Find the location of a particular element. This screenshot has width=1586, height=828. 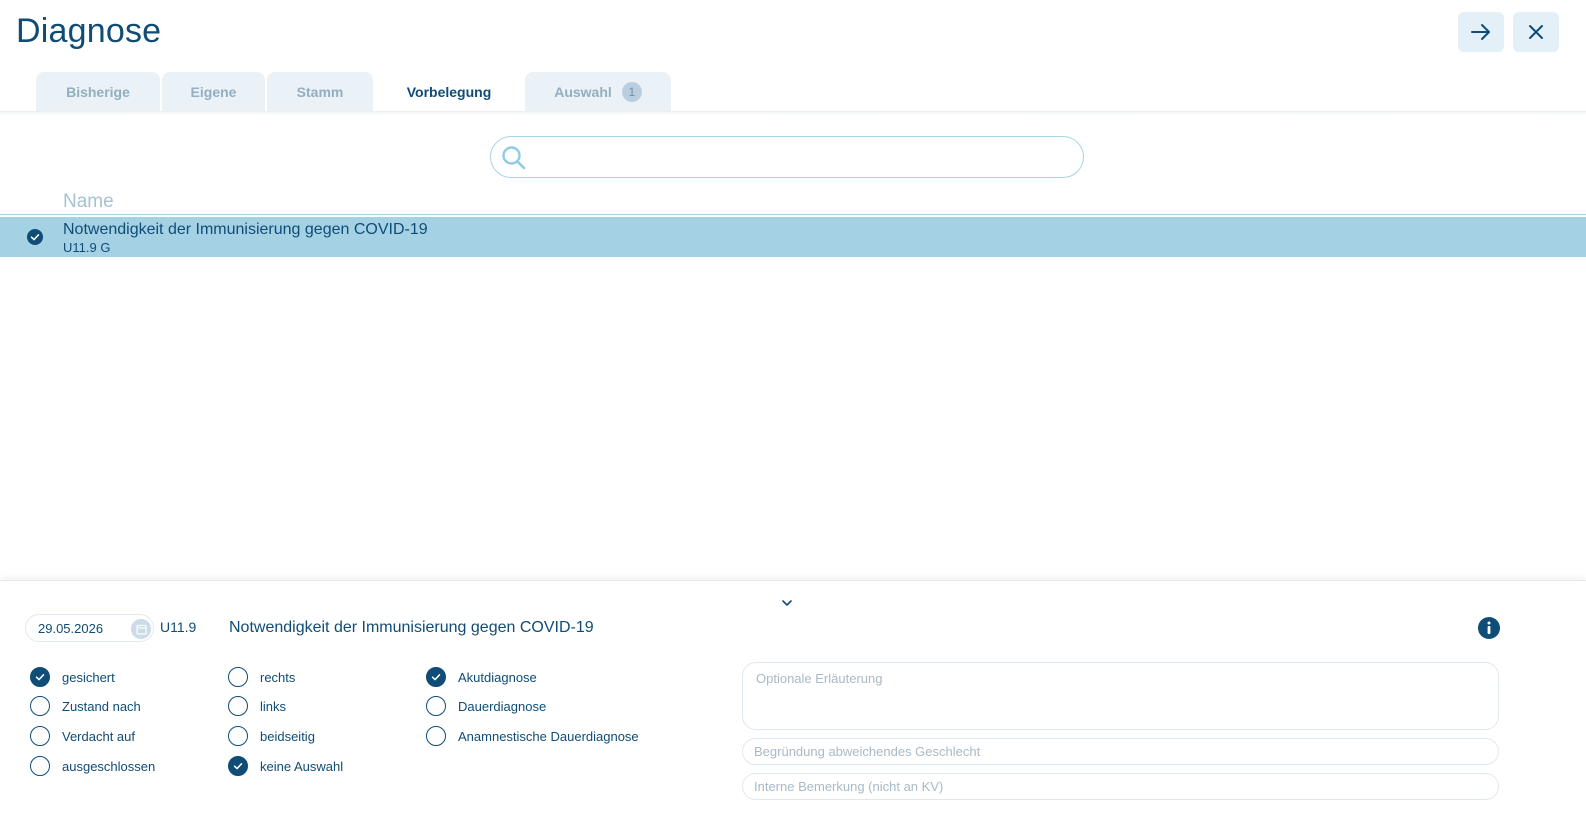

calendar-icon is located at coordinates (141, 629).